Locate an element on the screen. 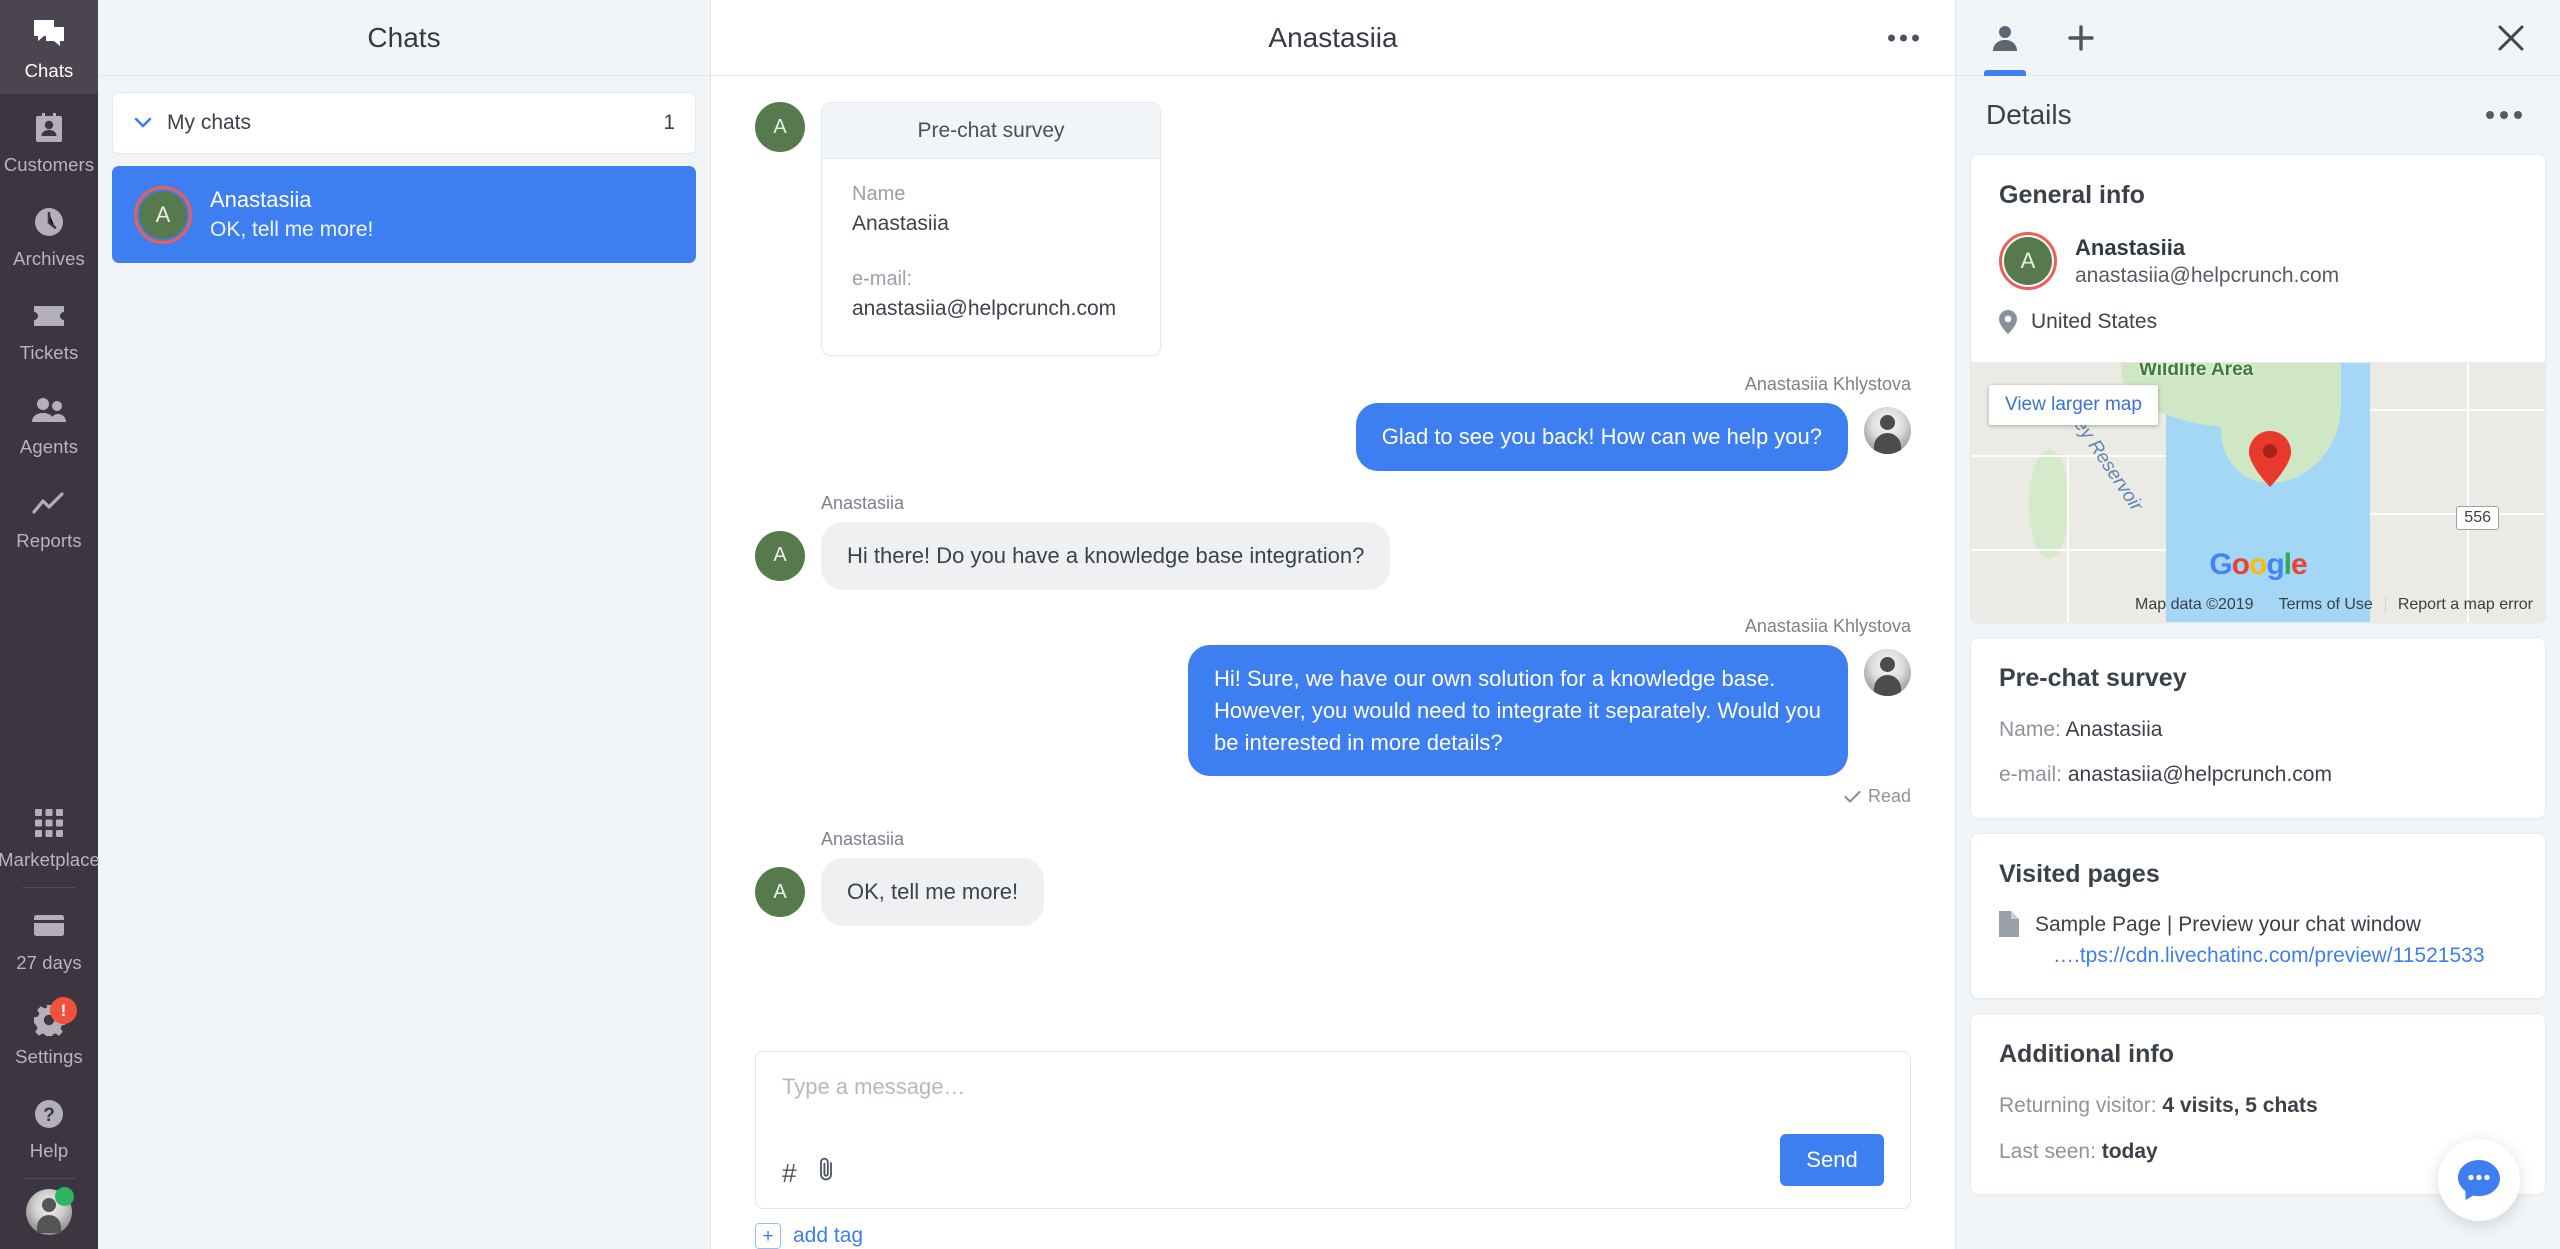 The image size is (2560, 1249). chat-list-item-snippet: OK, tell me more! is located at coordinates (292, 229).